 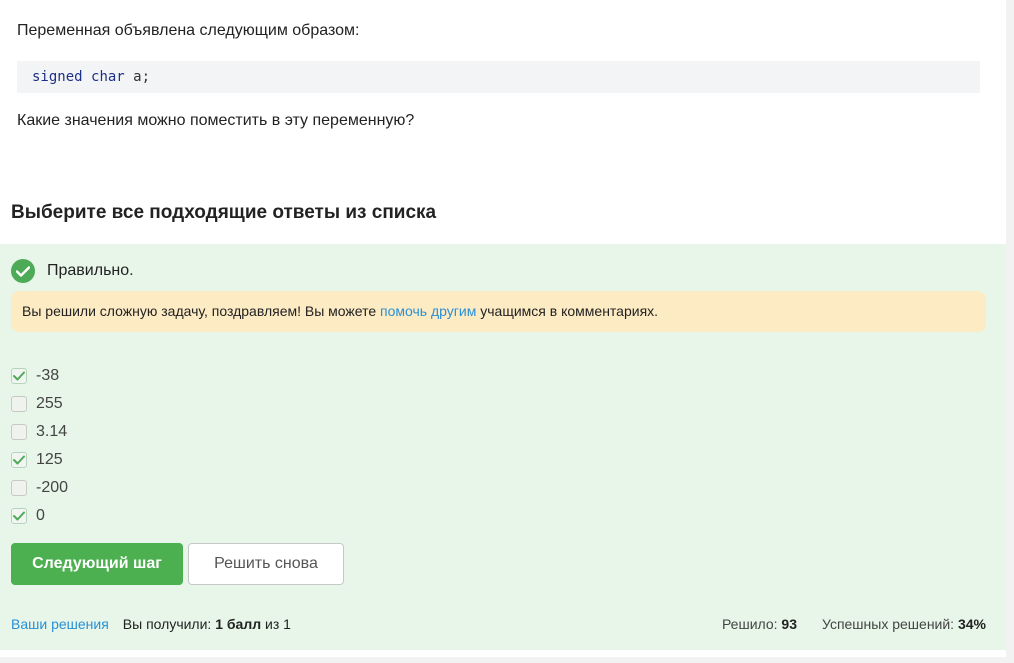 What do you see at coordinates (567, 311) in the screenshot?
I see `congrats-text-after: учащимся в комментариях.` at bounding box center [567, 311].